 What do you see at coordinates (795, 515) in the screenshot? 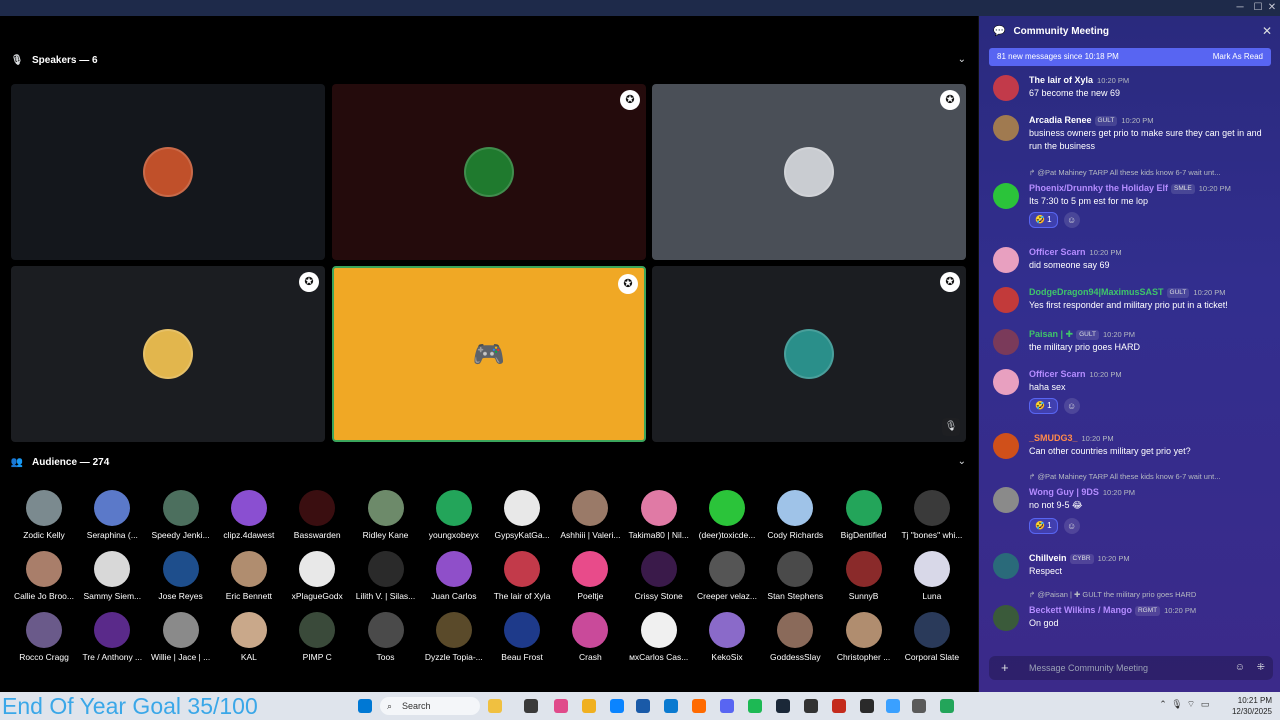
I see `audience-member: Cody Richards` at bounding box center [795, 515].